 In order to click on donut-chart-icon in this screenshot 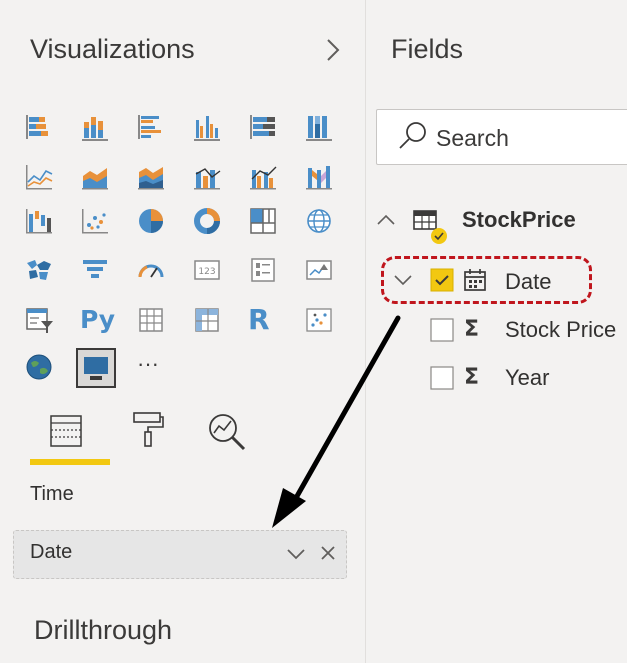, I will do `click(207, 221)`.